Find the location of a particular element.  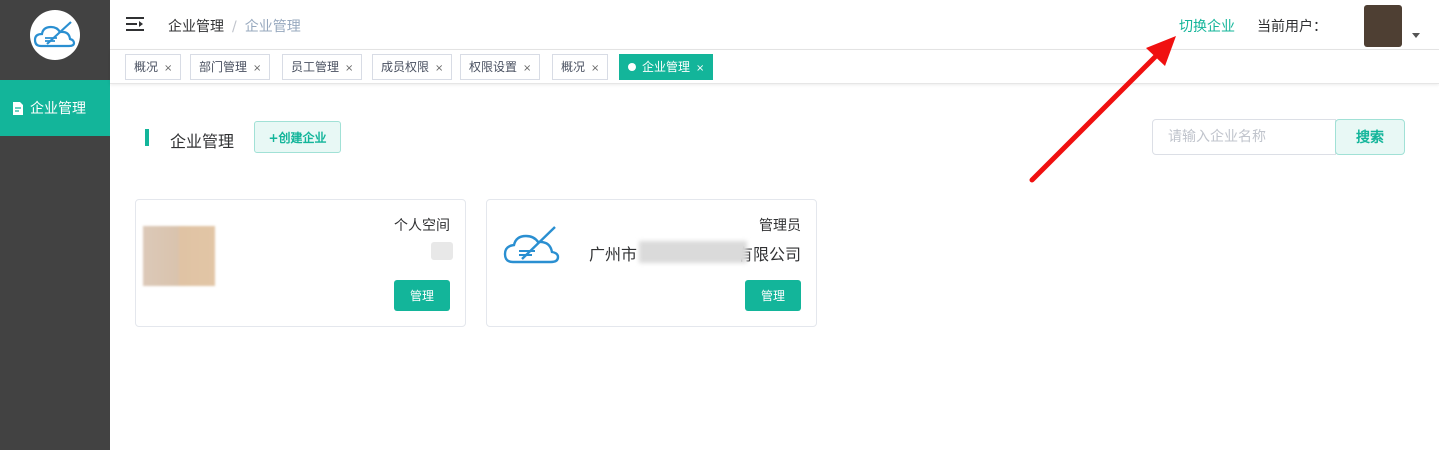

sidebar-item-enterprise-management: 企业管理 is located at coordinates (55, 108).